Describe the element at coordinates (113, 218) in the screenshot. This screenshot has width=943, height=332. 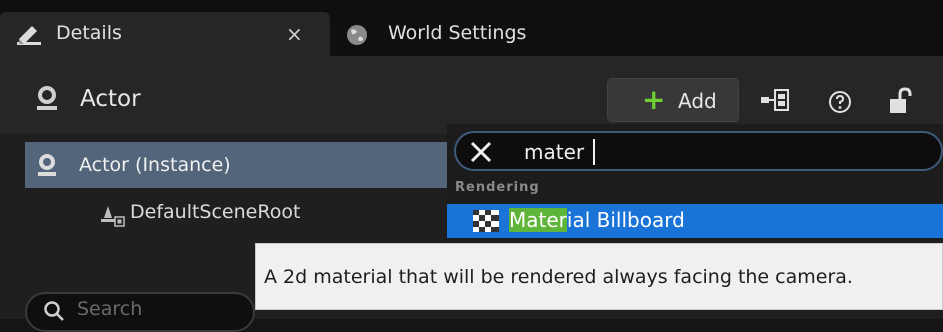
I see `scene-component-icon` at that location.